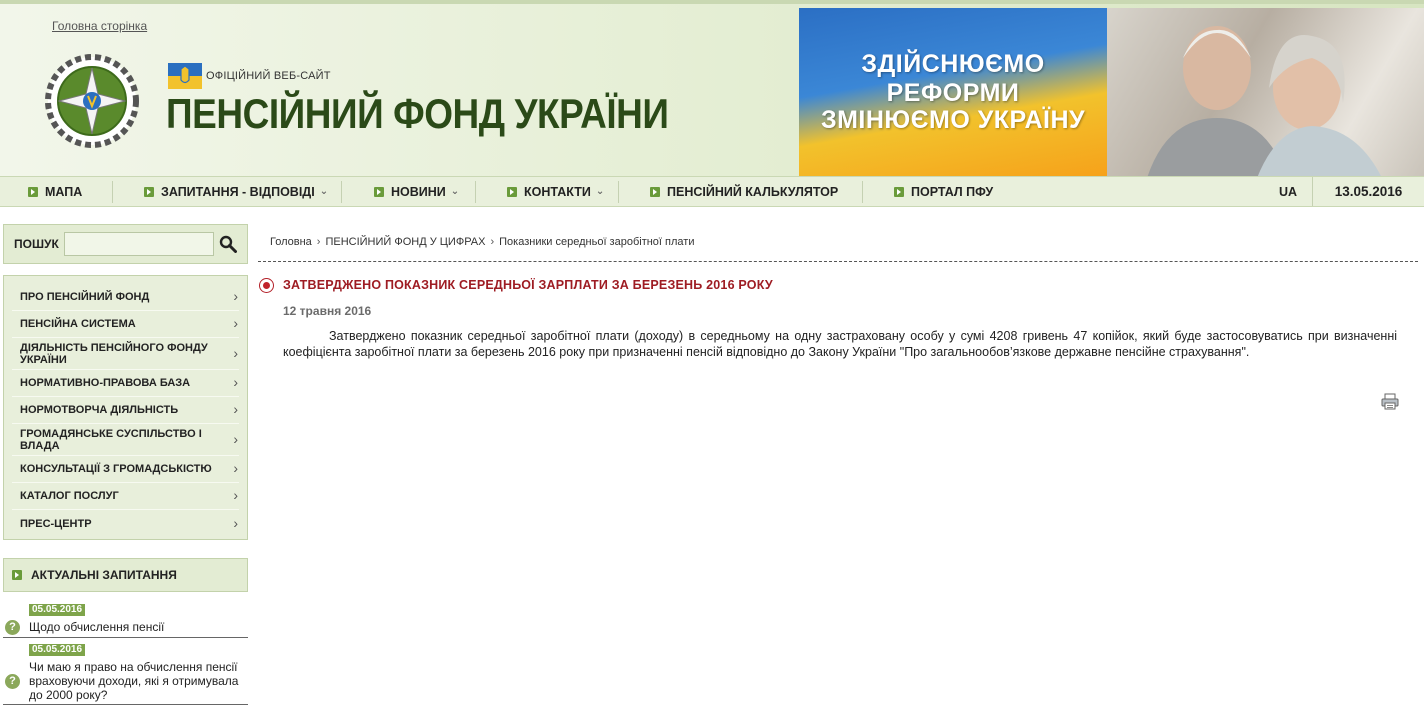 The width and height of the screenshot is (1424, 707). I want to click on nav-item-label: ПОРТАЛ ПФУ, so click(952, 191).